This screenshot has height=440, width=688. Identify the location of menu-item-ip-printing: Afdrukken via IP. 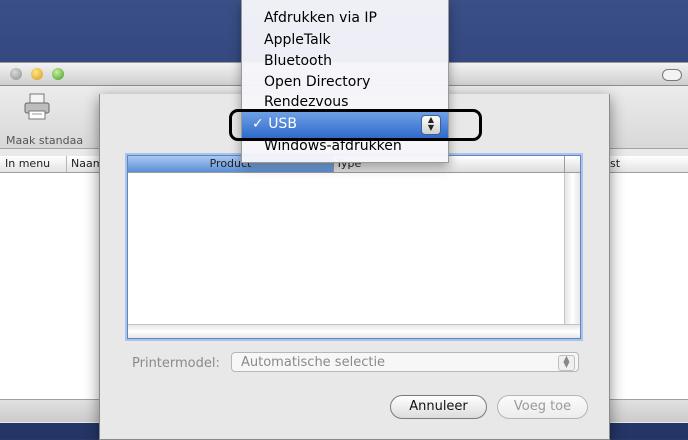
(320, 18).